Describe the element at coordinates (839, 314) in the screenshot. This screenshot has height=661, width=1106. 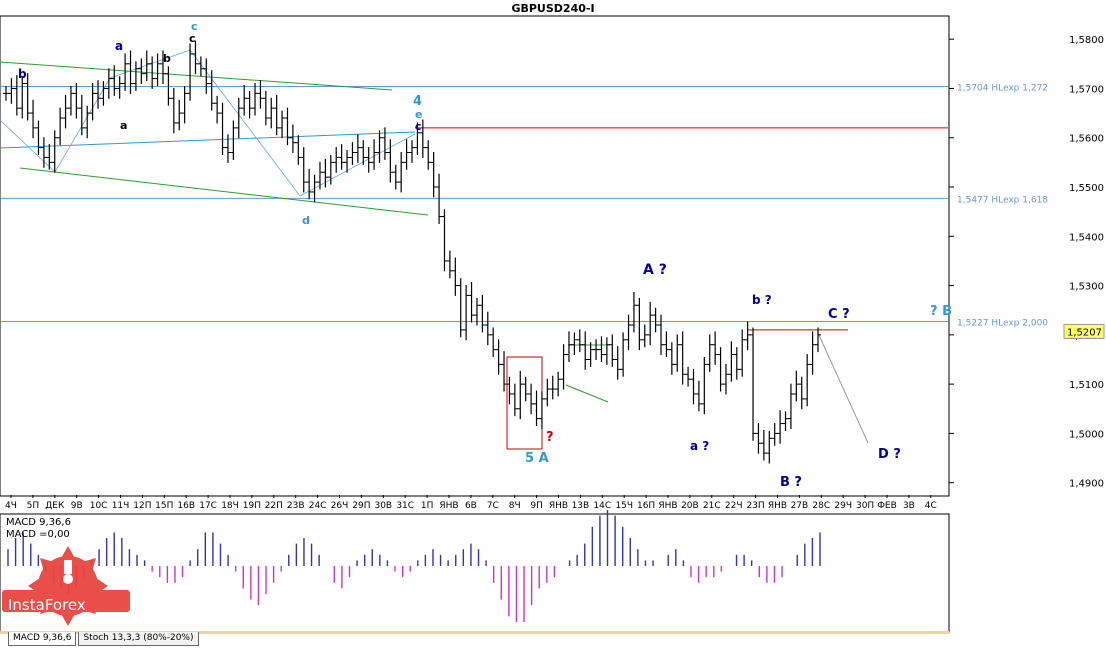
I see `wave-label: C ?` at that location.